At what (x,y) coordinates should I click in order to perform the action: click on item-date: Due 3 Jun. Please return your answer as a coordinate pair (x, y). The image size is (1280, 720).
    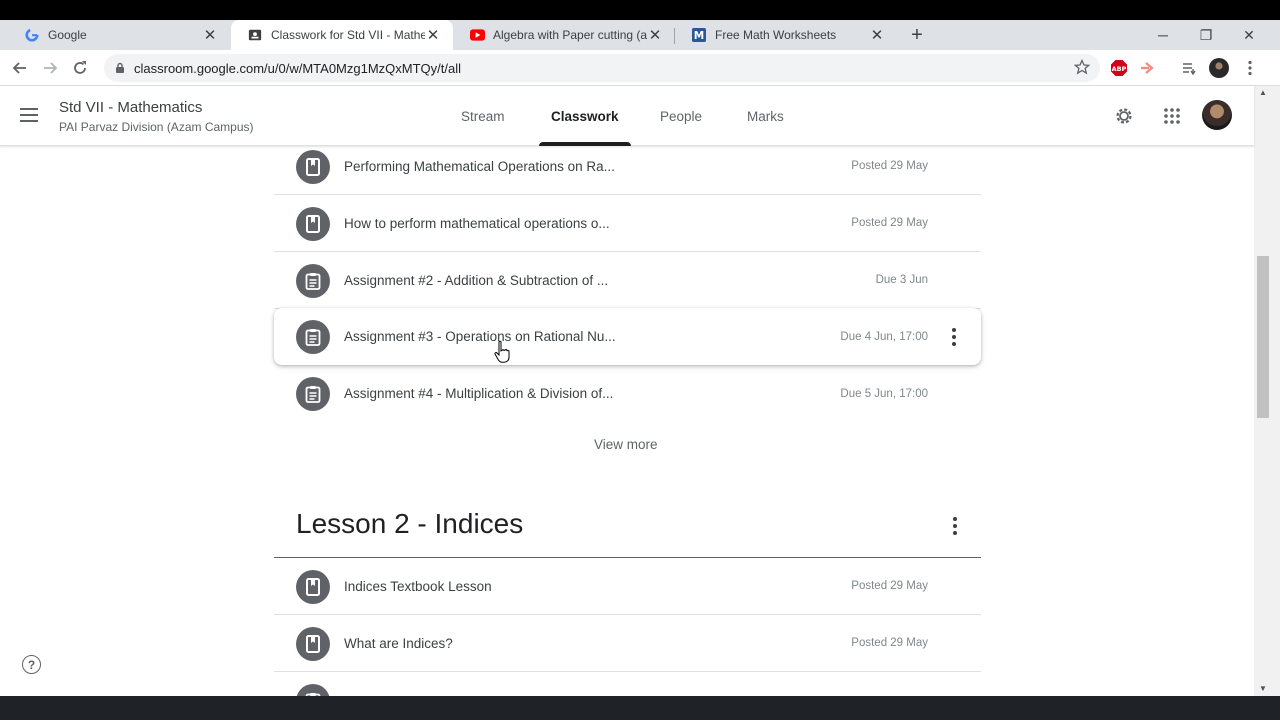
    Looking at the image, I should click on (901, 280).